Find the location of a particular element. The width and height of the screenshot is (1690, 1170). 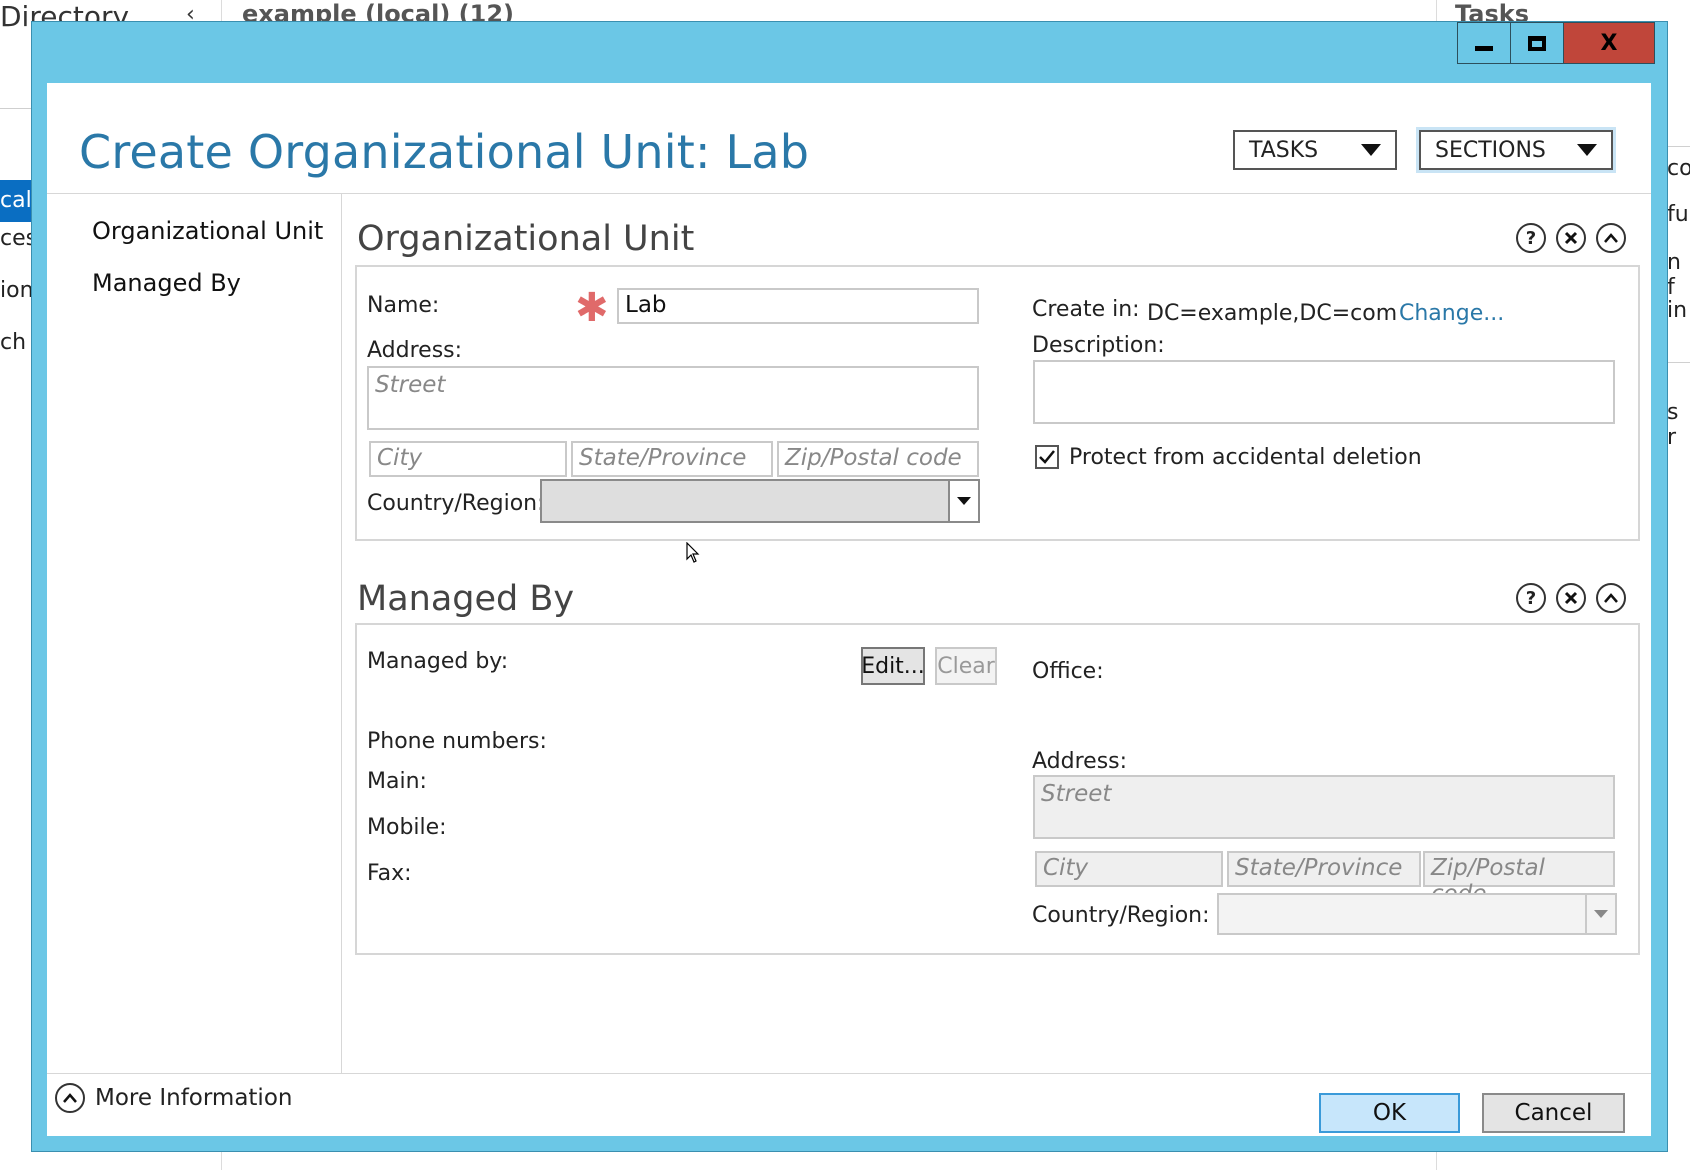

country-region-label: Country/Region: is located at coordinates (456, 503).